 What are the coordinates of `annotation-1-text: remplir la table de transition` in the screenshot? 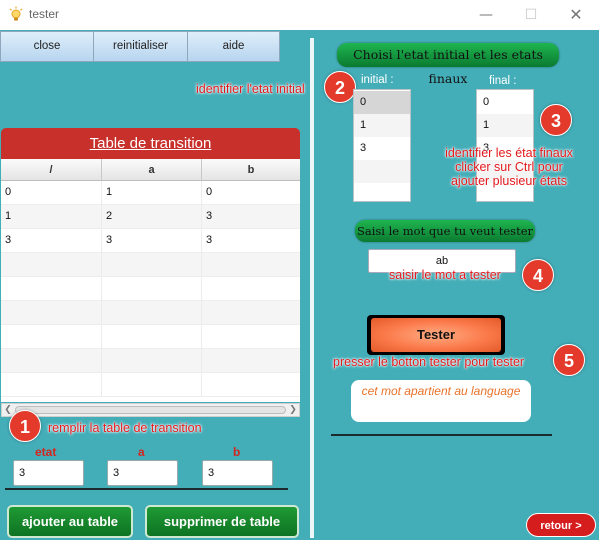 It's located at (125, 428).